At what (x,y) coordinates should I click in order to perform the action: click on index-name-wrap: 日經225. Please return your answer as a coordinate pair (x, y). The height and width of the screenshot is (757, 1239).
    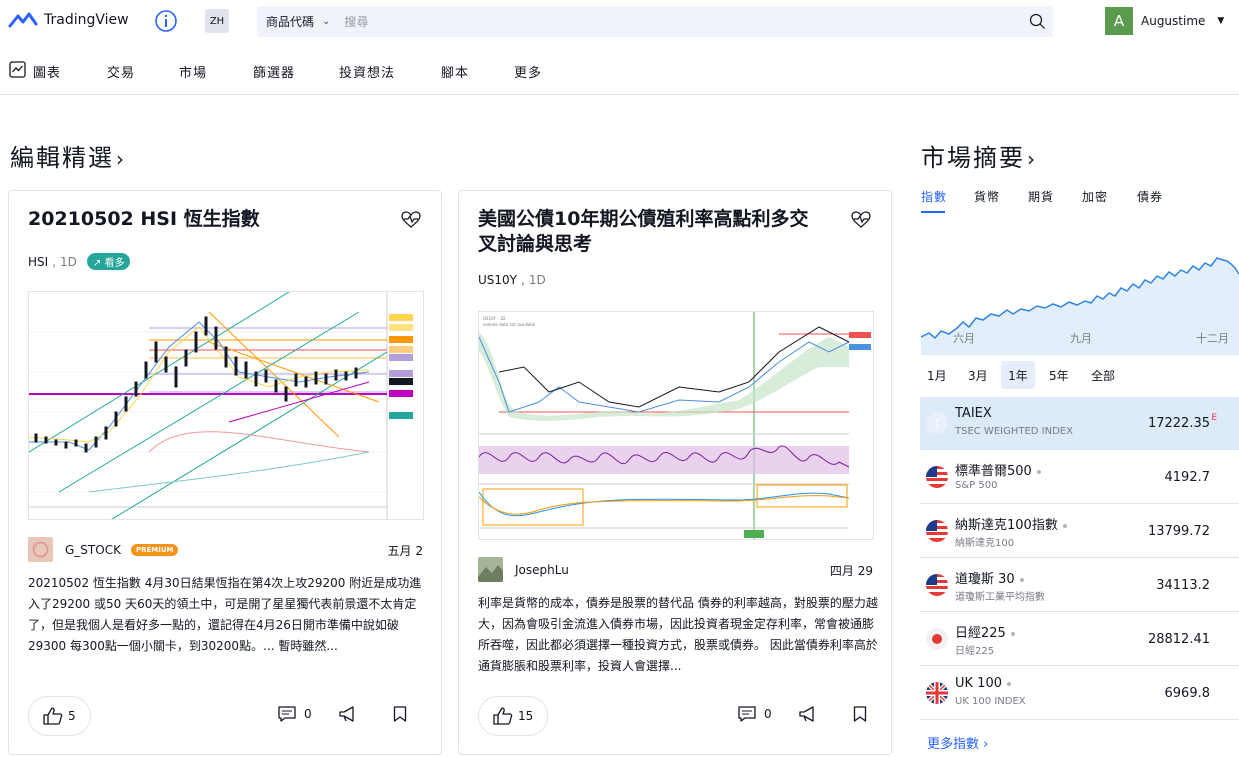
    Looking at the image, I should click on (985, 631).